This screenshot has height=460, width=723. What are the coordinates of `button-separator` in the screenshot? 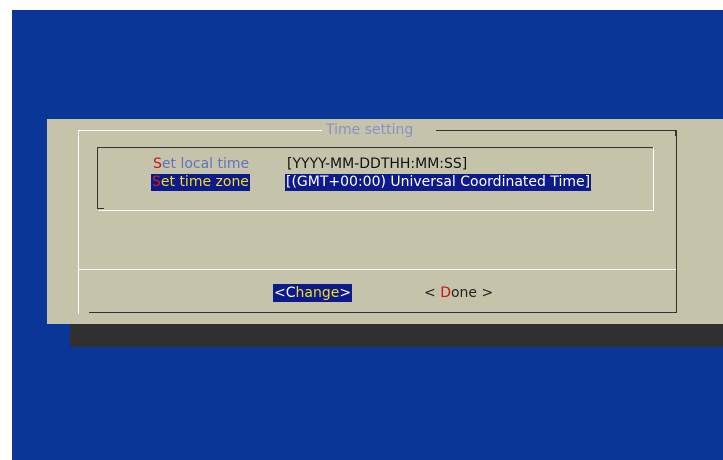 It's located at (377, 269).